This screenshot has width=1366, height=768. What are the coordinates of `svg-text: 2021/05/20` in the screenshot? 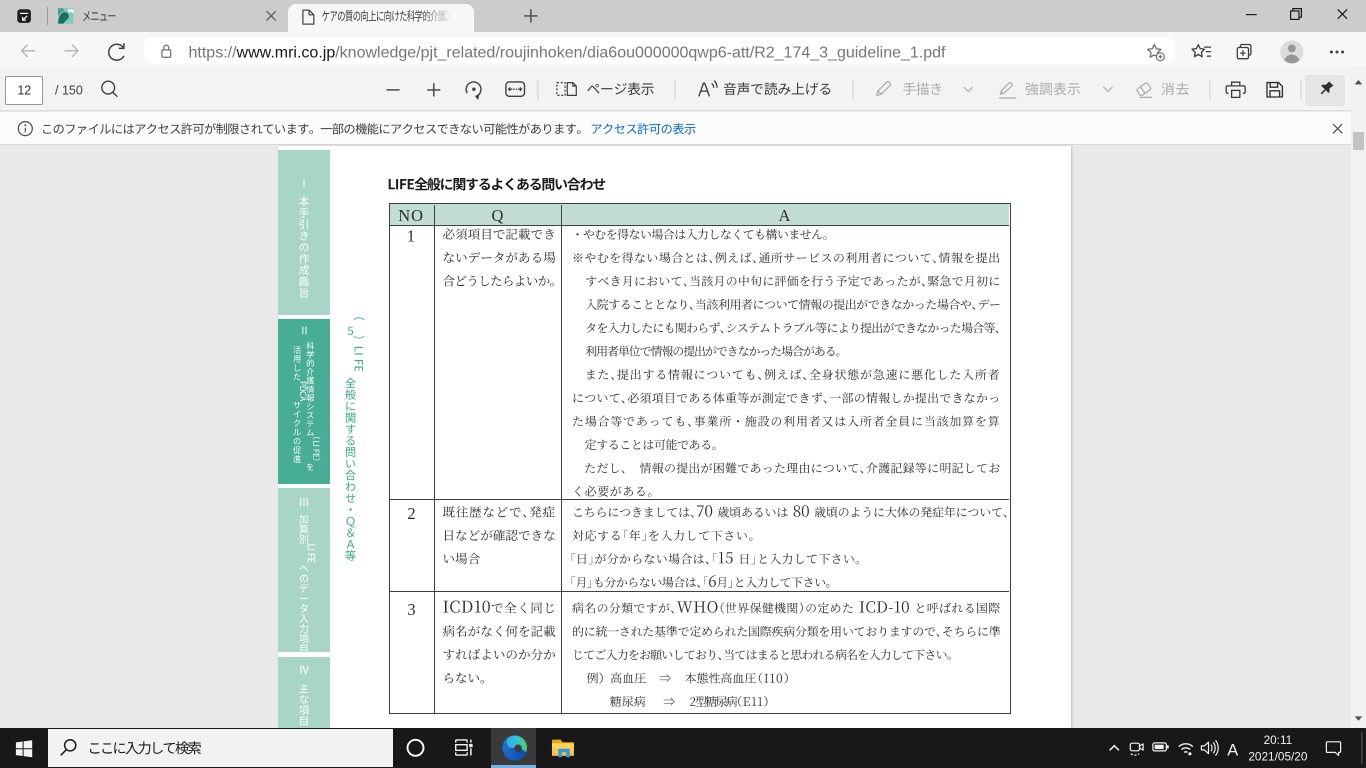 It's located at (1277, 757).